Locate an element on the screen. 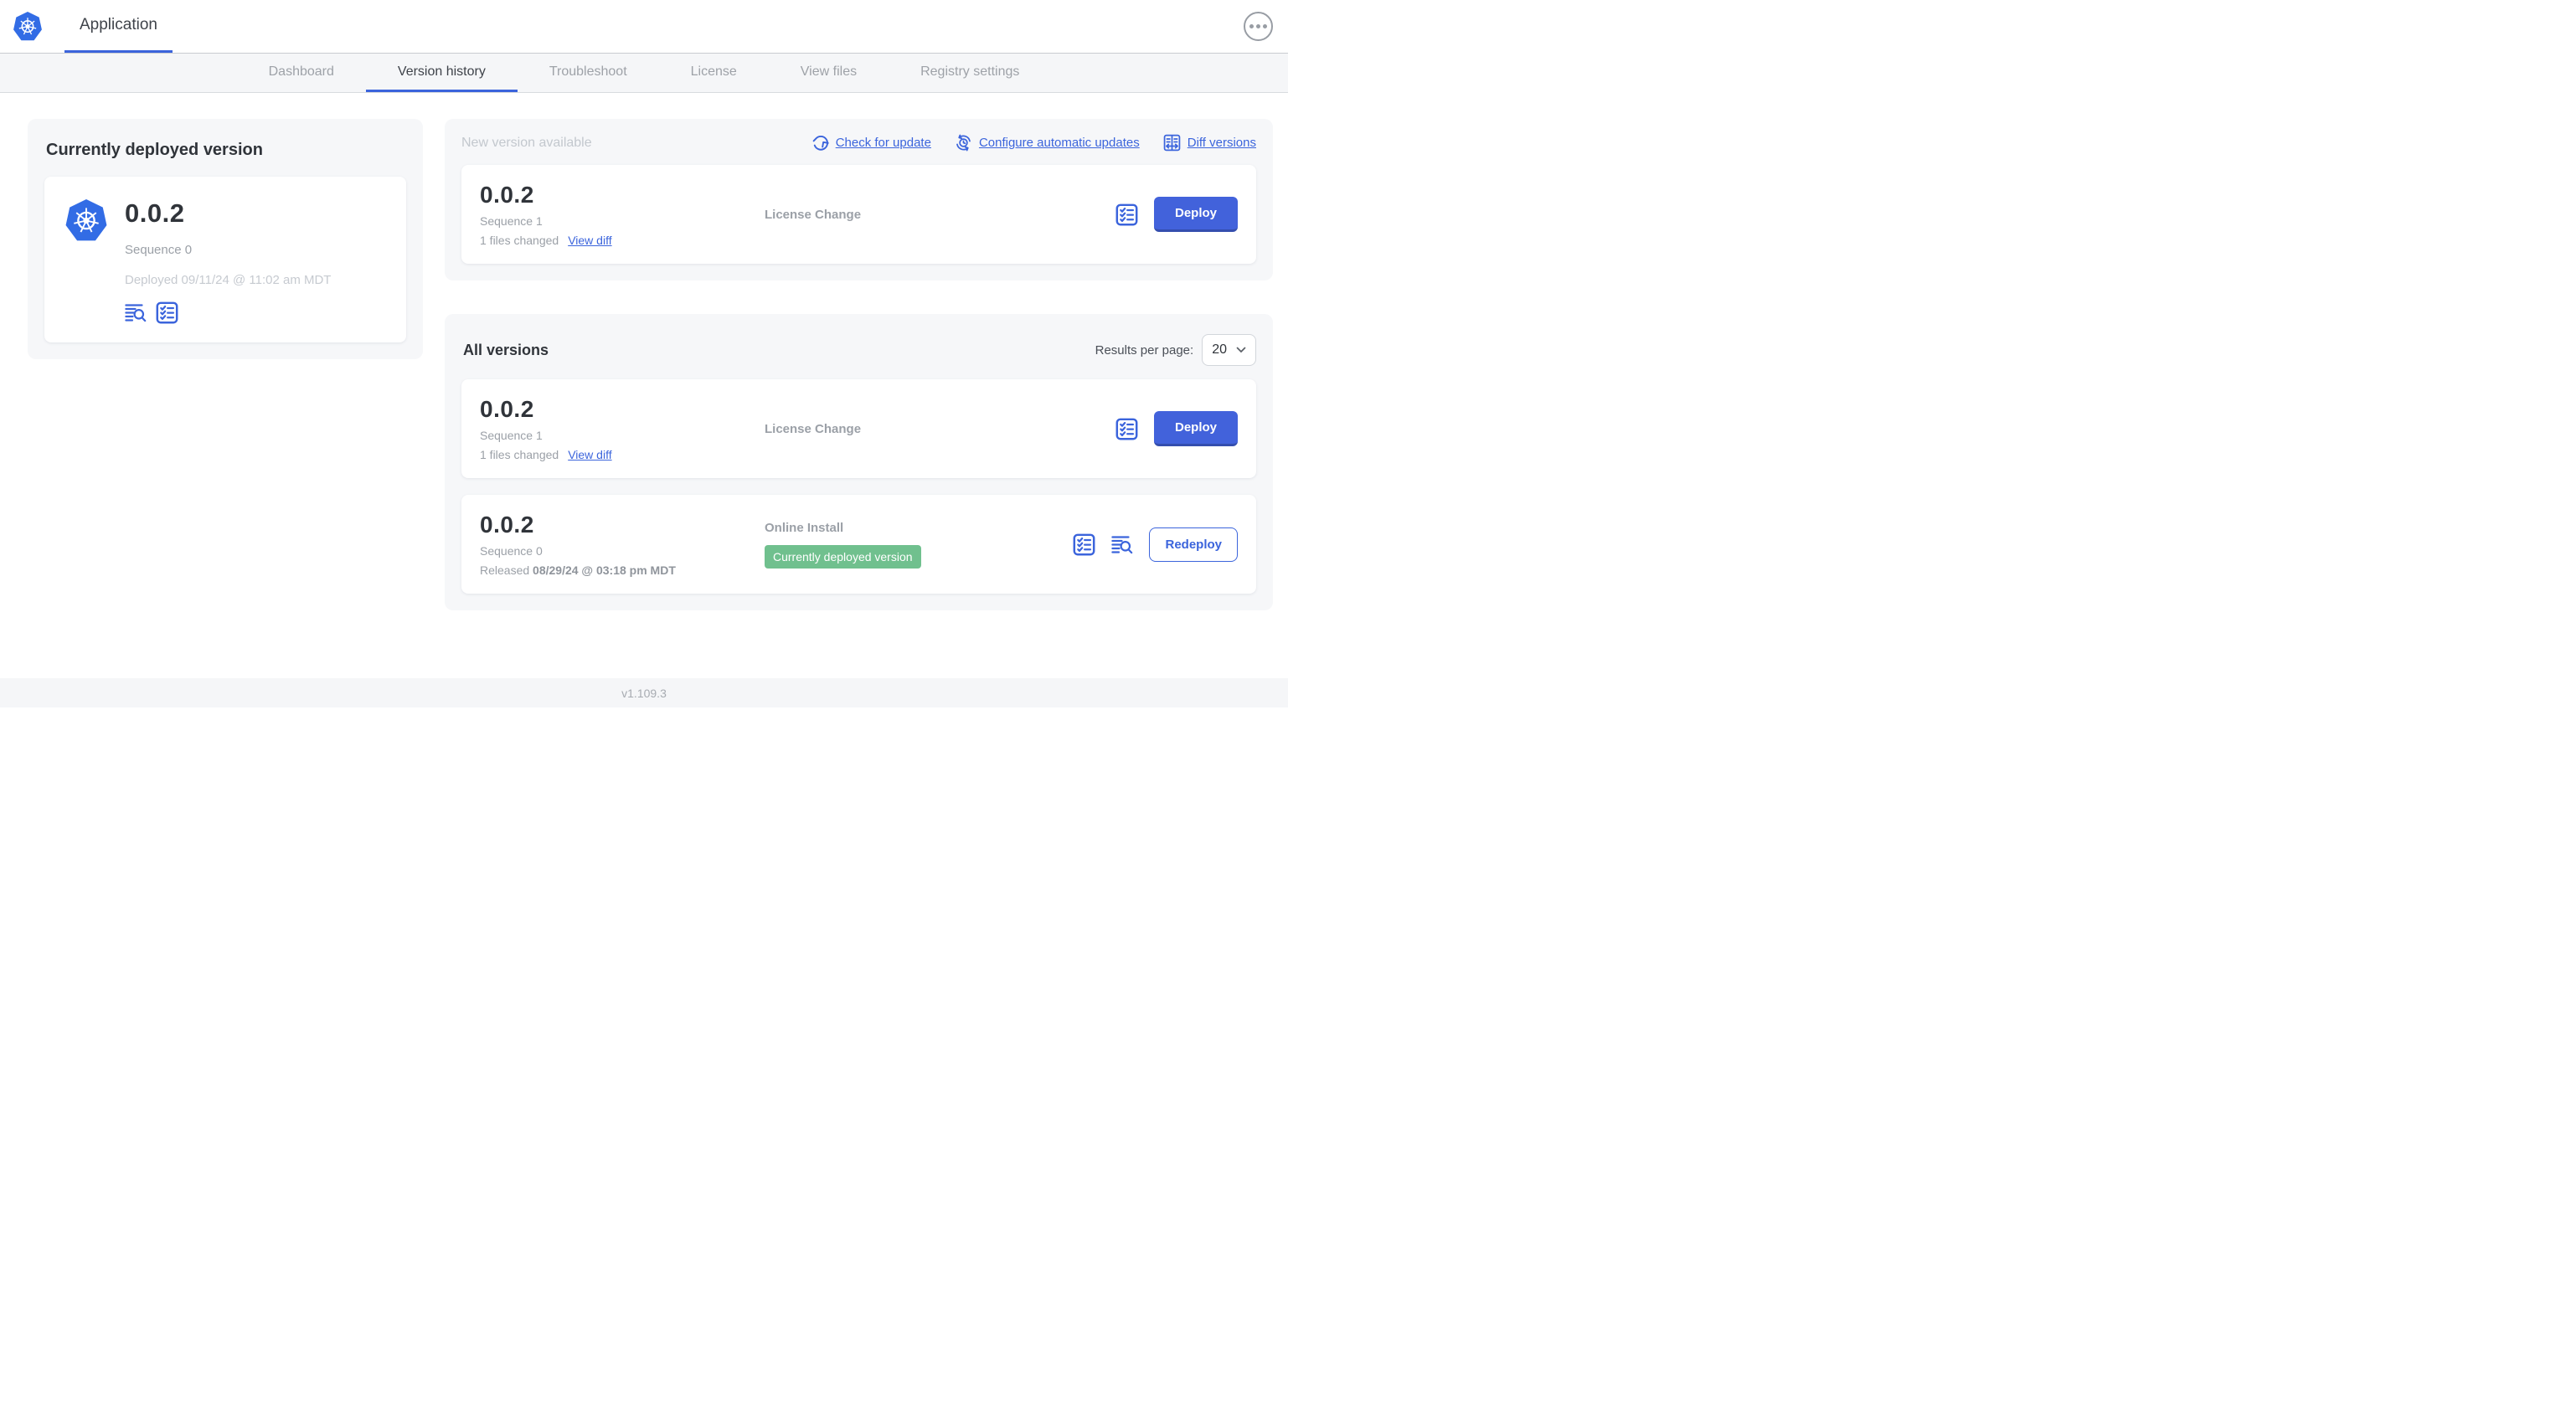  tab-registry-settings: Registry settings is located at coordinates (970, 73).